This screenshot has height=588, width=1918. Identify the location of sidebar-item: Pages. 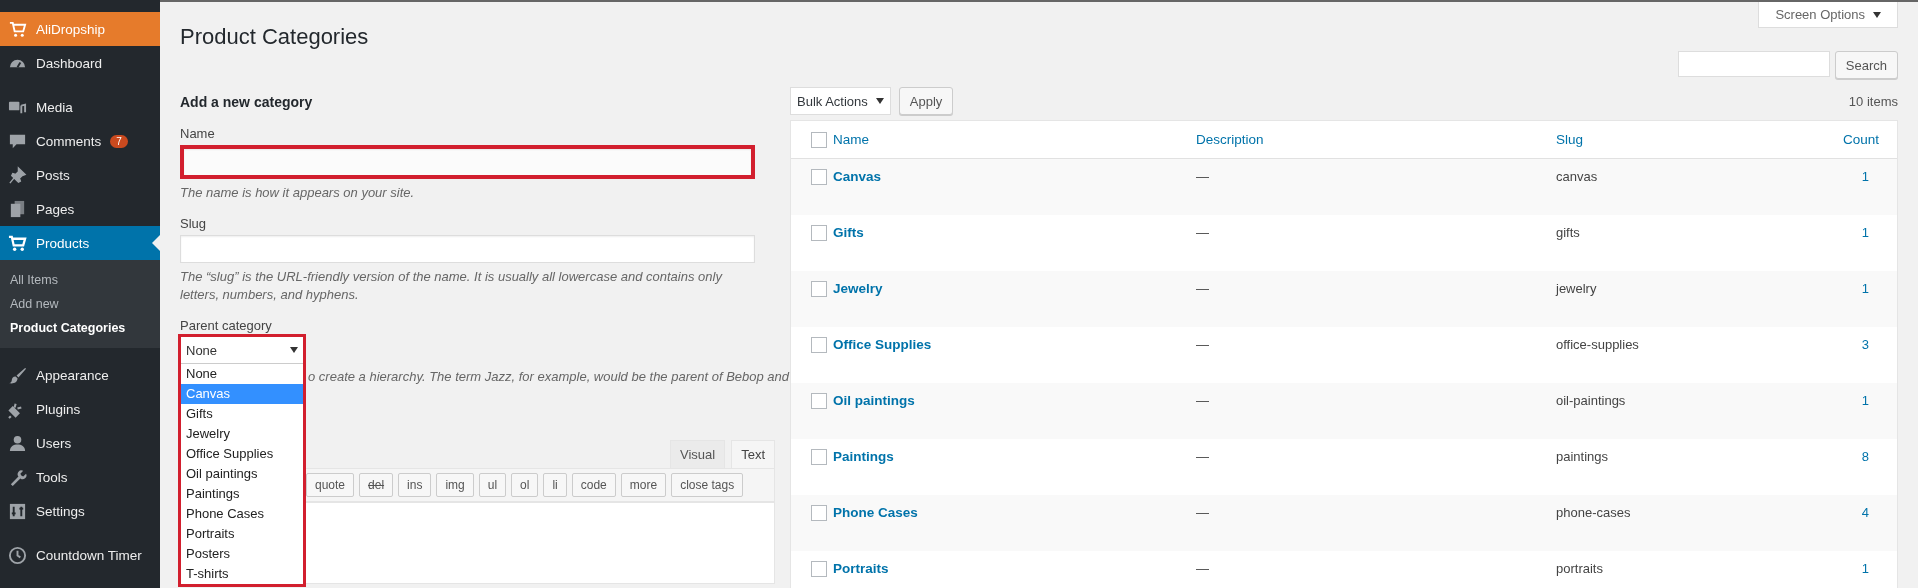
(80, 209).